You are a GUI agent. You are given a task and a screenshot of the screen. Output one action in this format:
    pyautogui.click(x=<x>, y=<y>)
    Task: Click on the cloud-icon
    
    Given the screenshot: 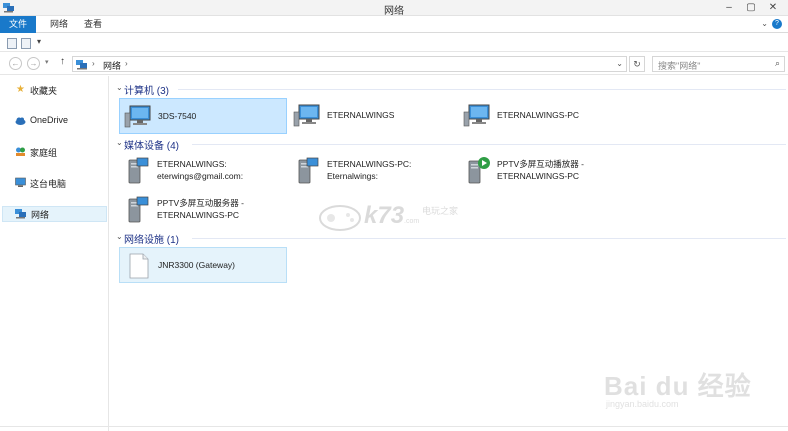 What is the action you would take?
    pyautogui.click(x=20, y=121)
    